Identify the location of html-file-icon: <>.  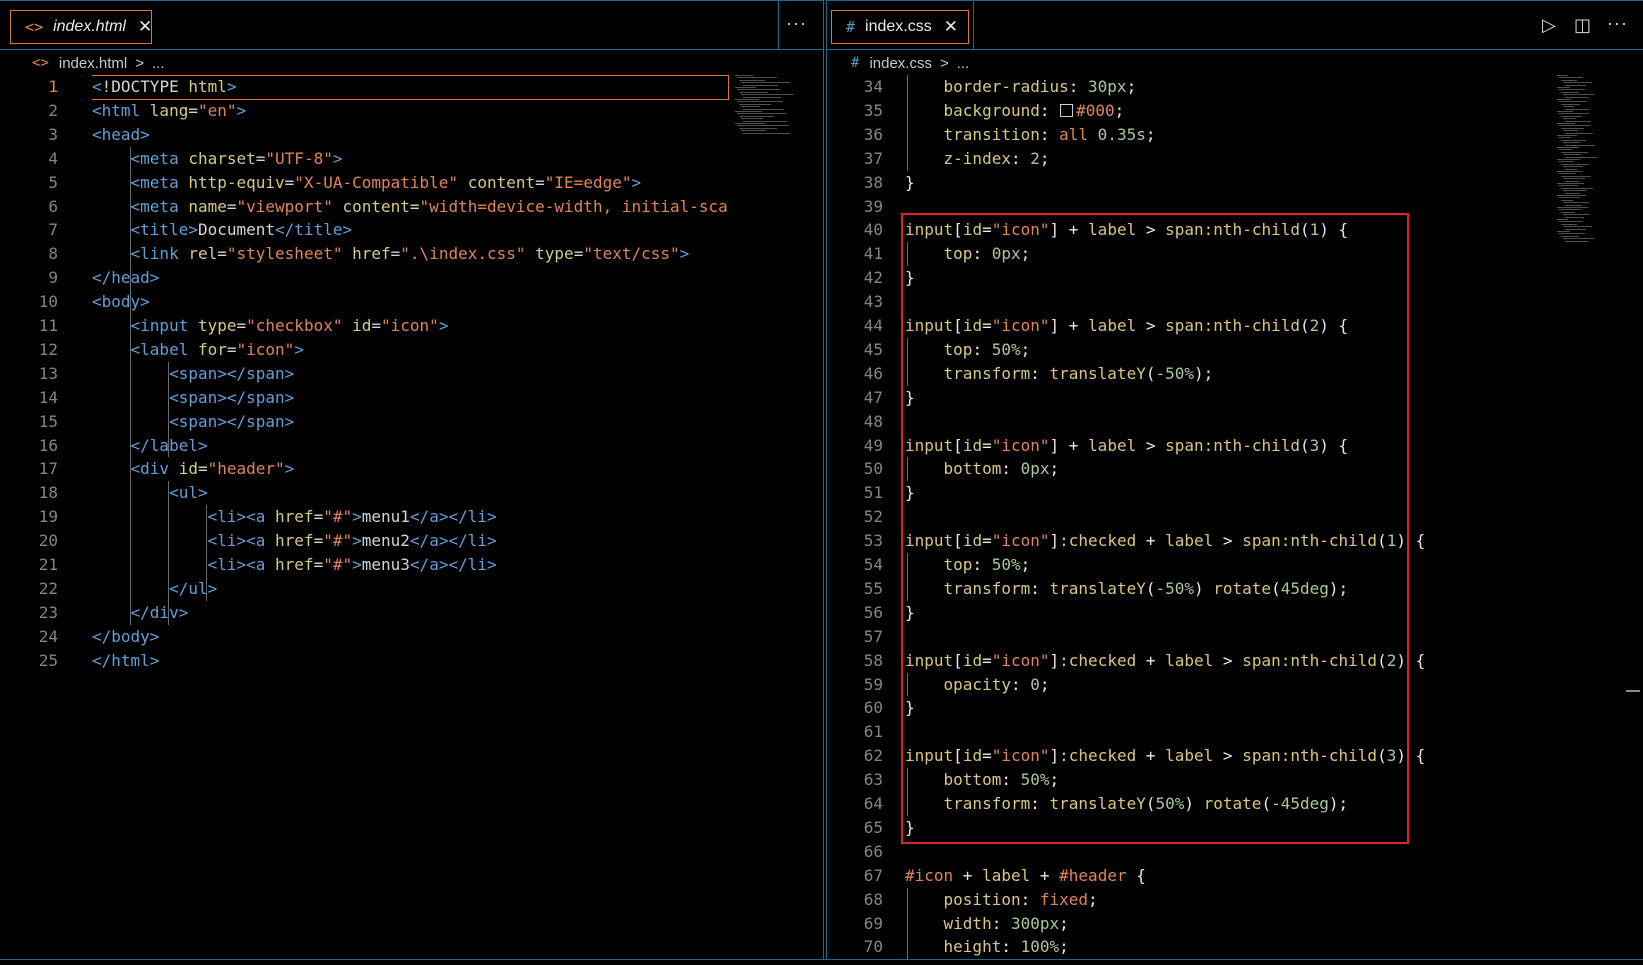
(34, 27).